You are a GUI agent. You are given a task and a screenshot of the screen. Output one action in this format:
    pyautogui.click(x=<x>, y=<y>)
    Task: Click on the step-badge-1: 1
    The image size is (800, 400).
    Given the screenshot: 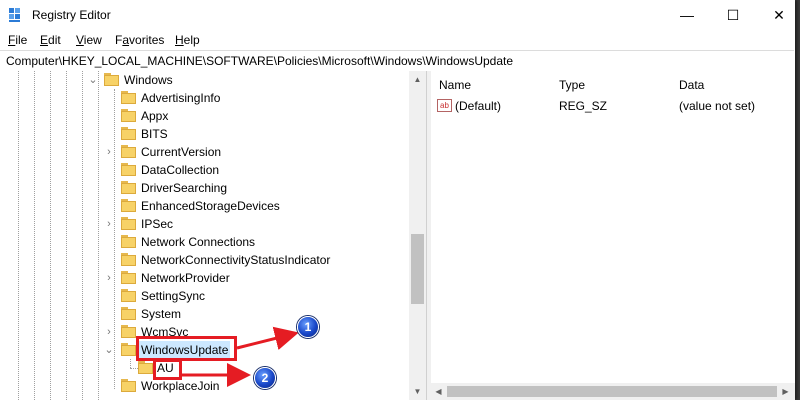 What is the action you would take?
    pyautogui.click(x=308, y=327)
    